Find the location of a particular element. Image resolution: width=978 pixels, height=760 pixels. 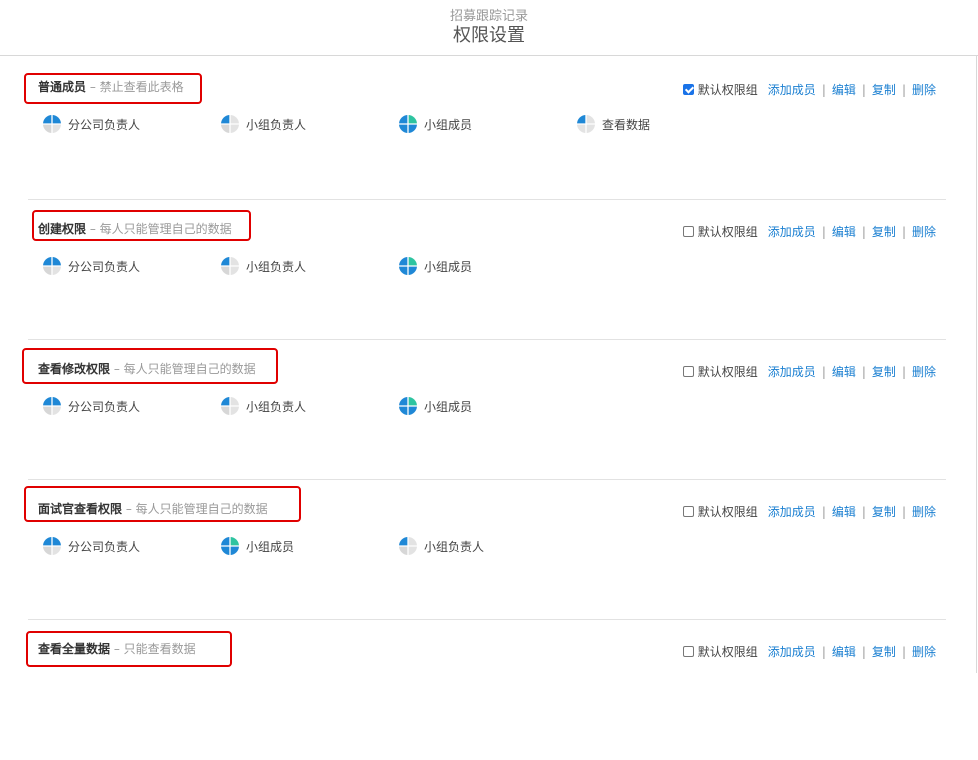

group-name: 普通成员 is located at coordinates (62, 87).